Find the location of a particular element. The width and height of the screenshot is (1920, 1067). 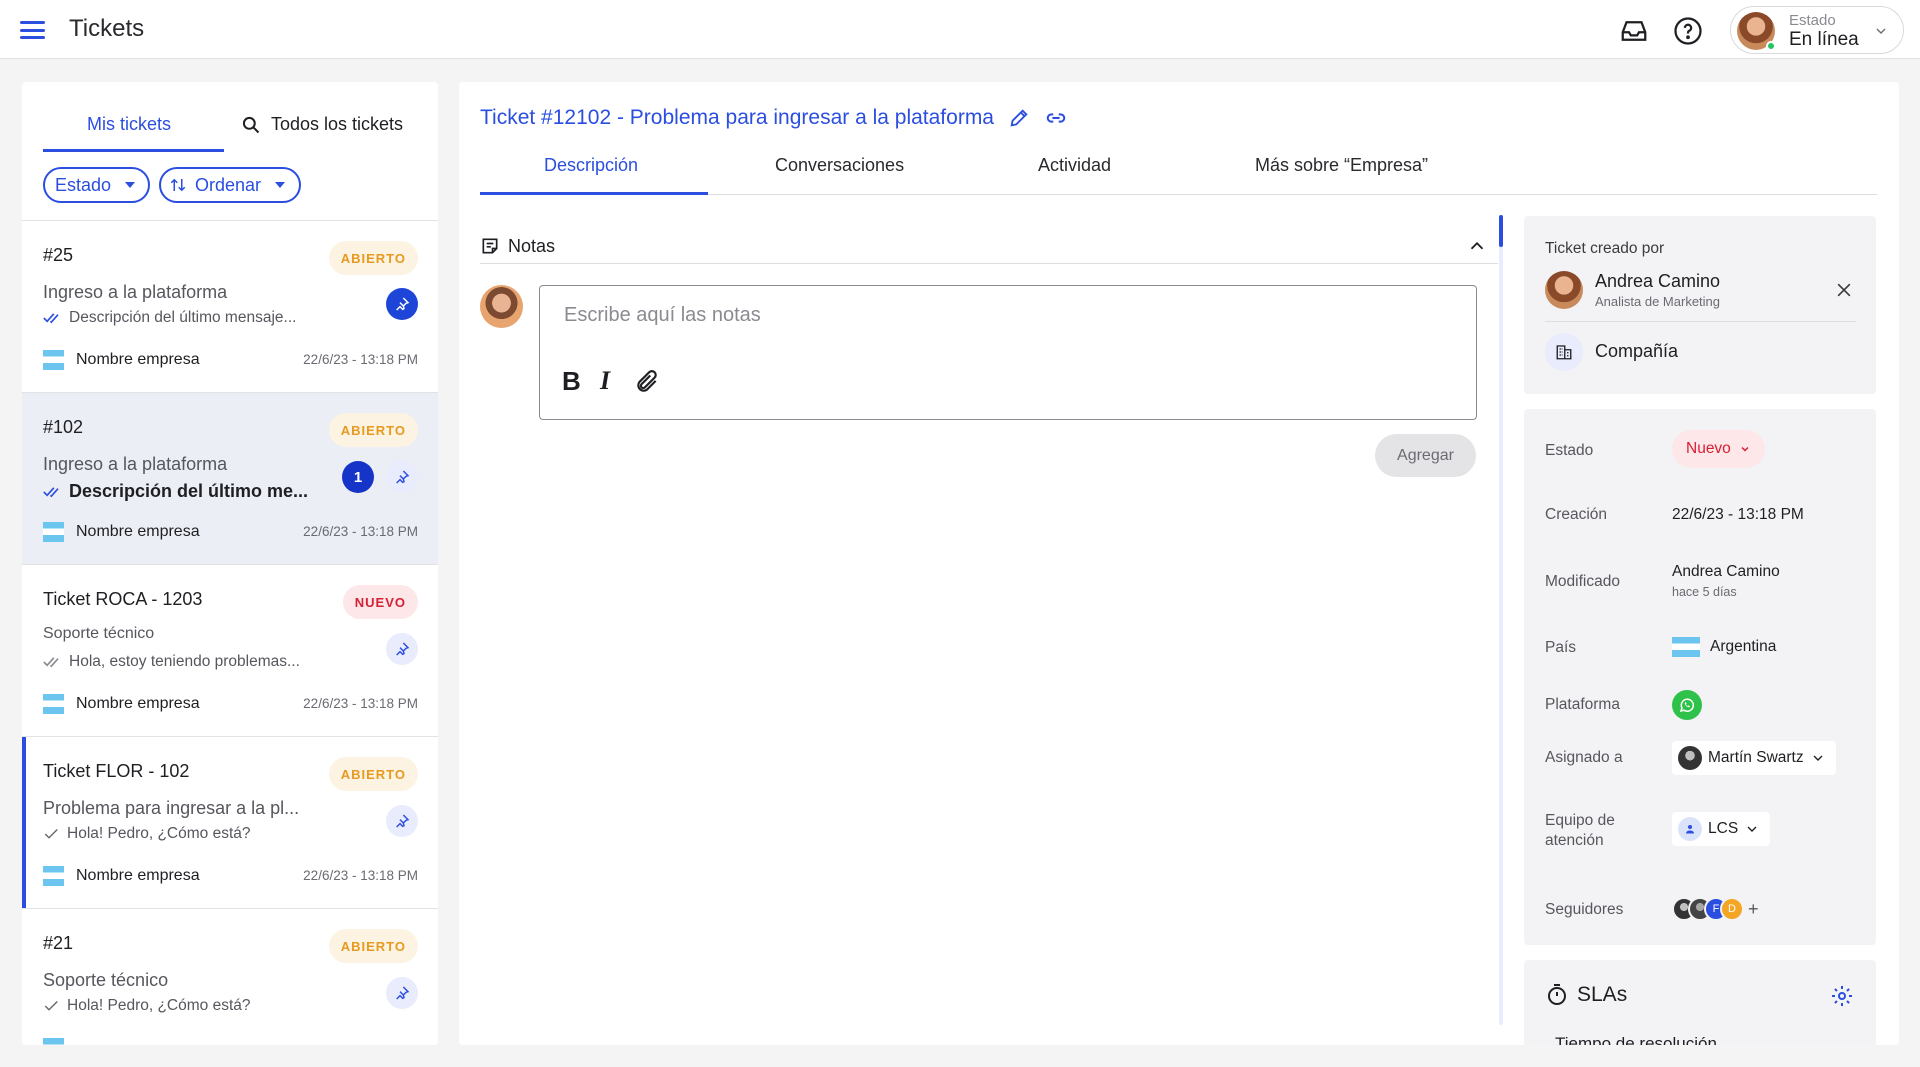

tab-my-tickets: Mis tickets is located at coordinates (129, 124).